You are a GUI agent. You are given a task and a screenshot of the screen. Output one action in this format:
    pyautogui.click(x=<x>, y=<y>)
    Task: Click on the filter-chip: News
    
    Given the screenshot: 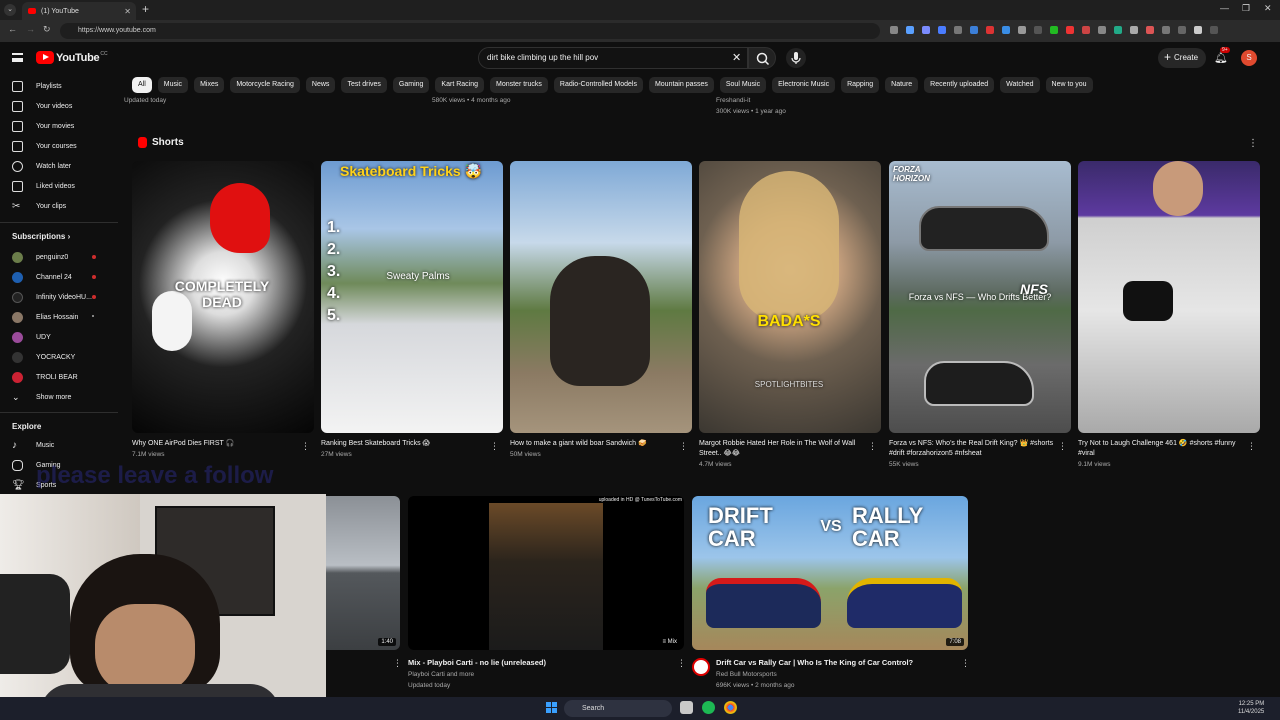 What is the action you would take?
    pyautogui.click(x=320, y=85)
    